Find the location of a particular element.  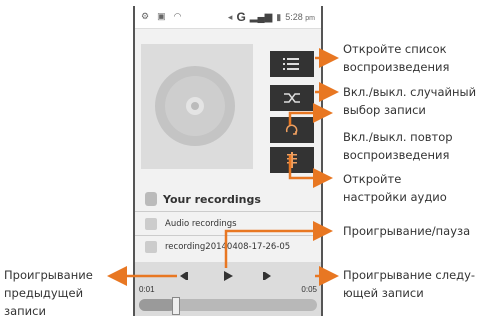

shuffle-annotation: Вкл./выкл. случайный выбор записи is located at coordinates (410, 101).